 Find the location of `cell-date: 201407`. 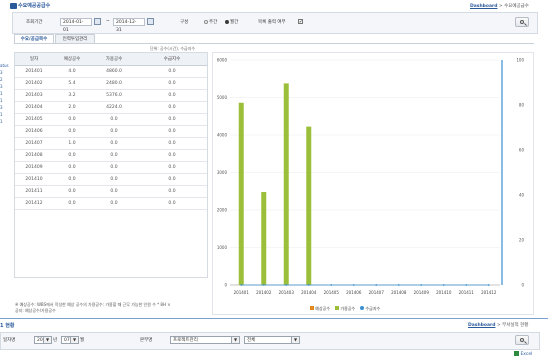

cell-date: 201407 is located at coordinates (34, 143).